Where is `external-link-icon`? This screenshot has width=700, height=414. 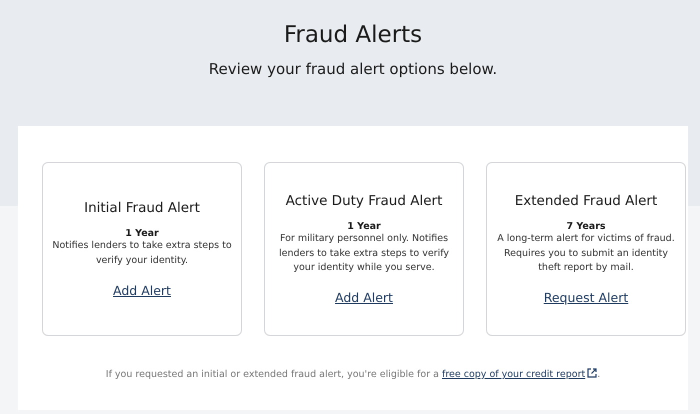
external-link-icon is located at coordinates (592, 373).